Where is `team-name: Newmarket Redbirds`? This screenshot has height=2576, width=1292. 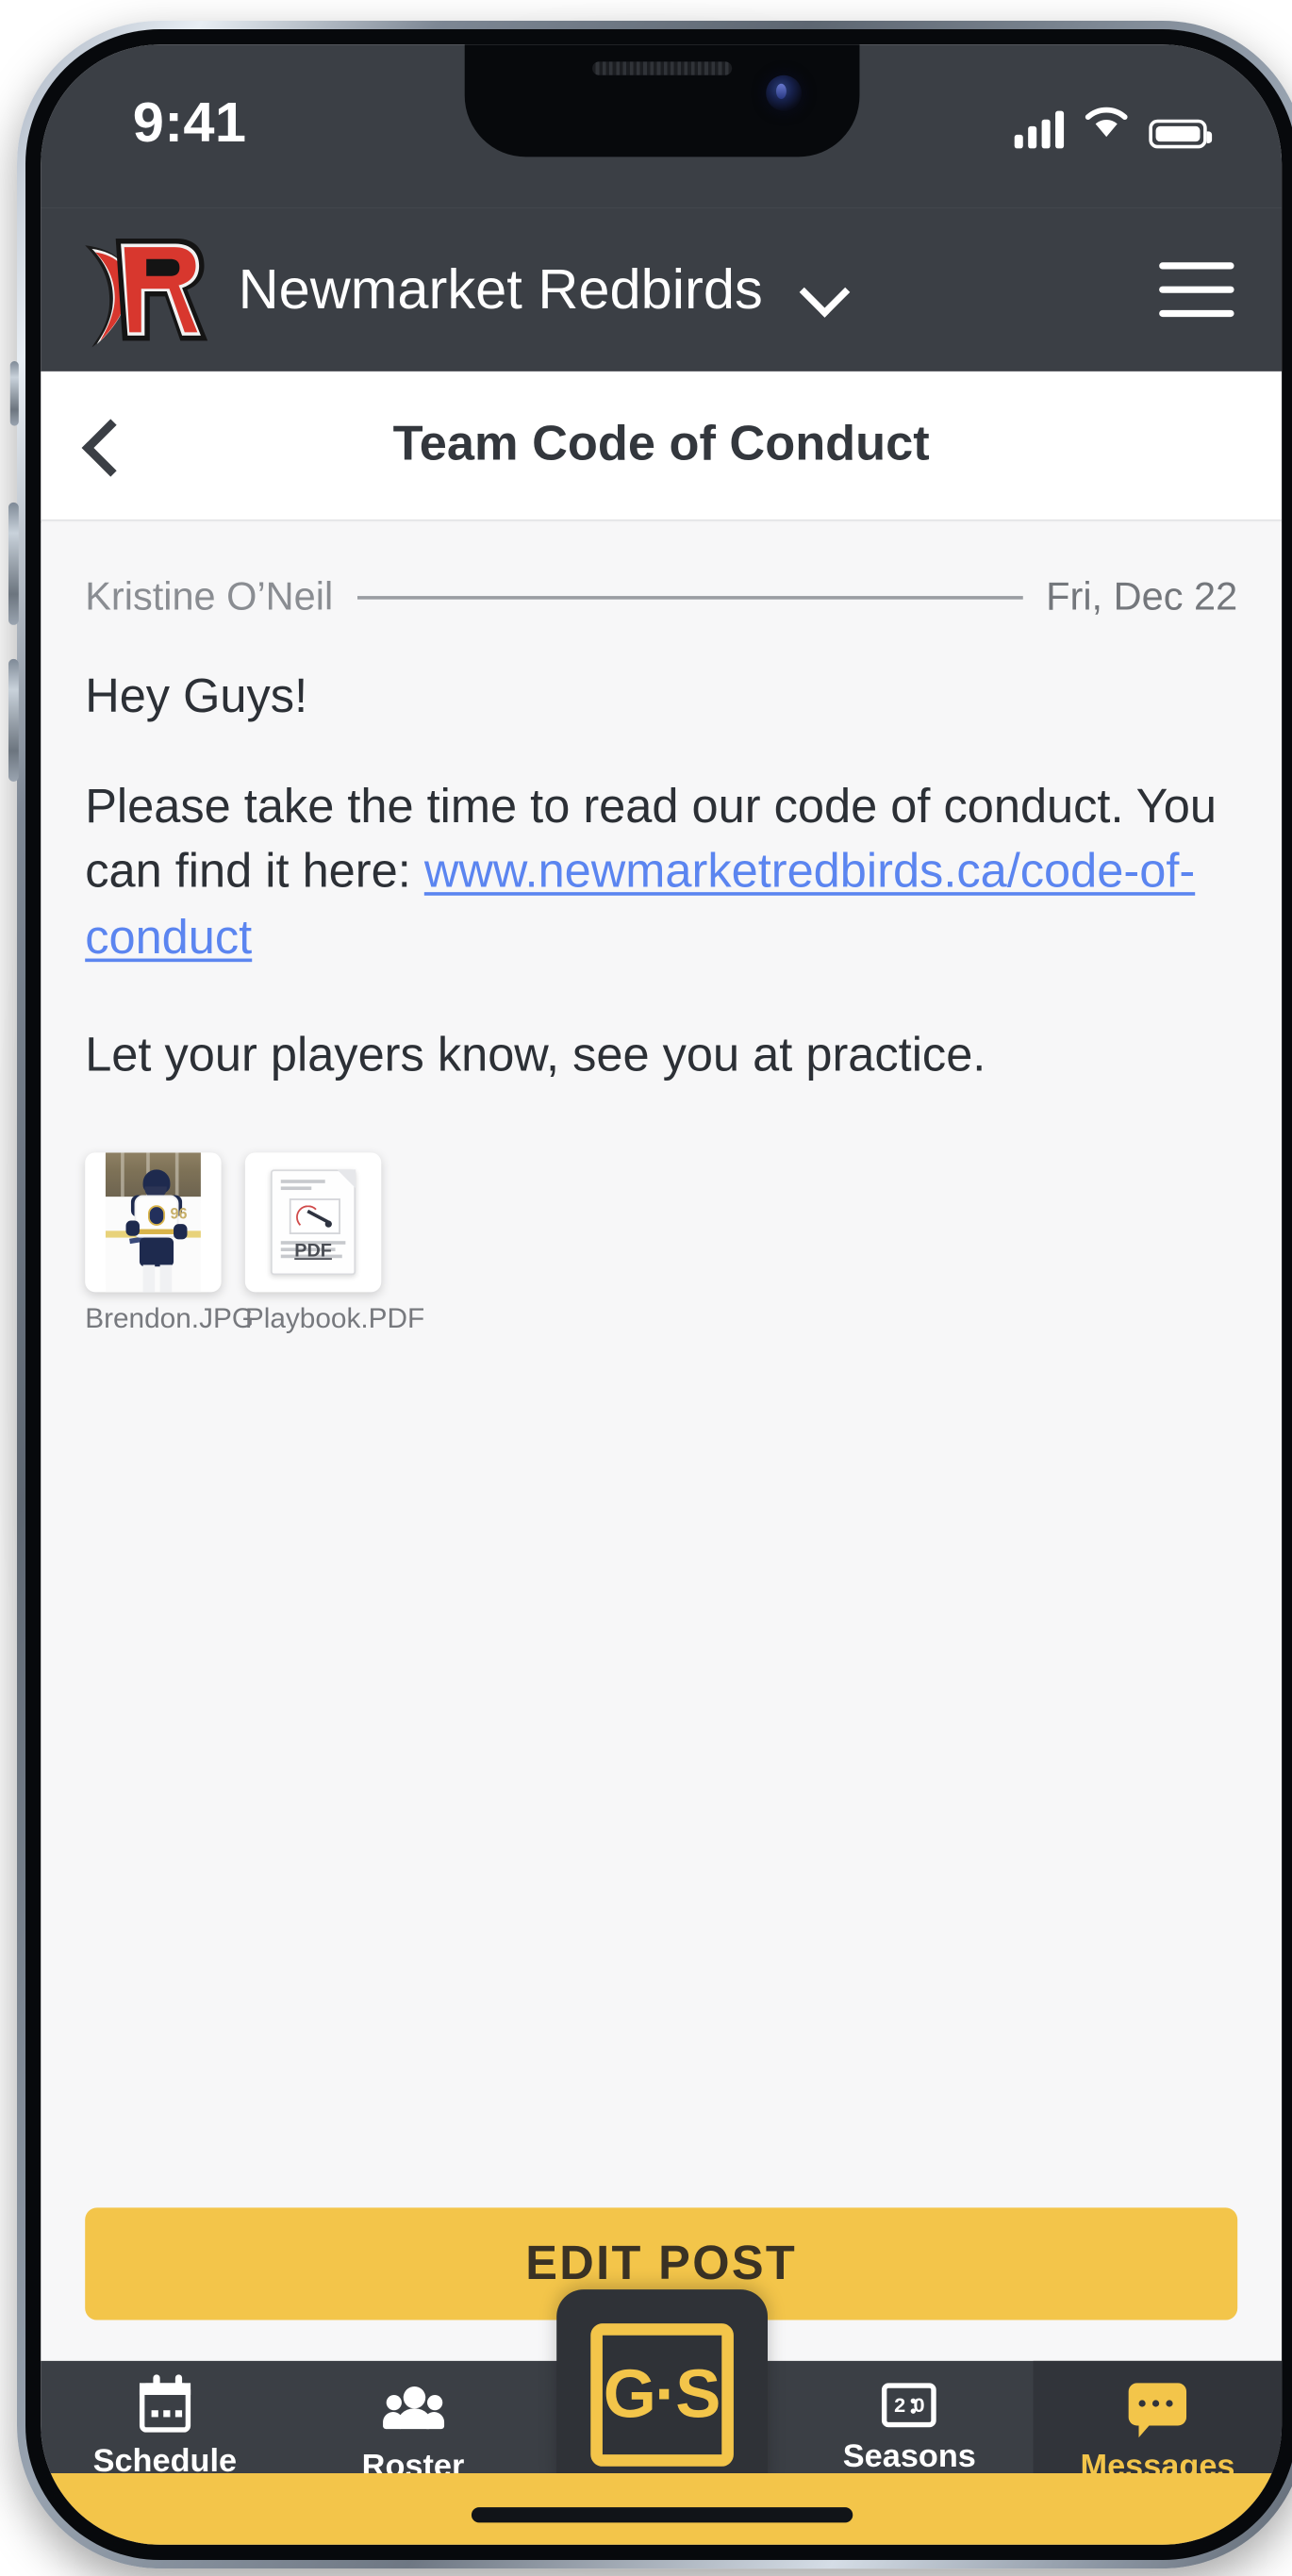
team-name: Newmarket Redbirds is located at coordinates (501, 288).